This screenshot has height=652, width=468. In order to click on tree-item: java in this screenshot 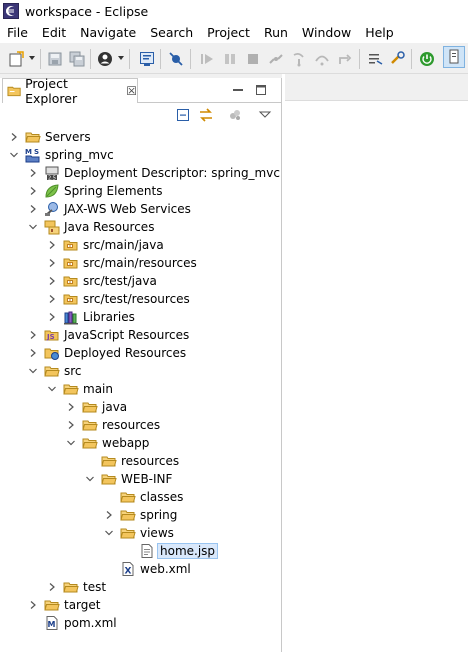, I will do `click(141, 407)`.